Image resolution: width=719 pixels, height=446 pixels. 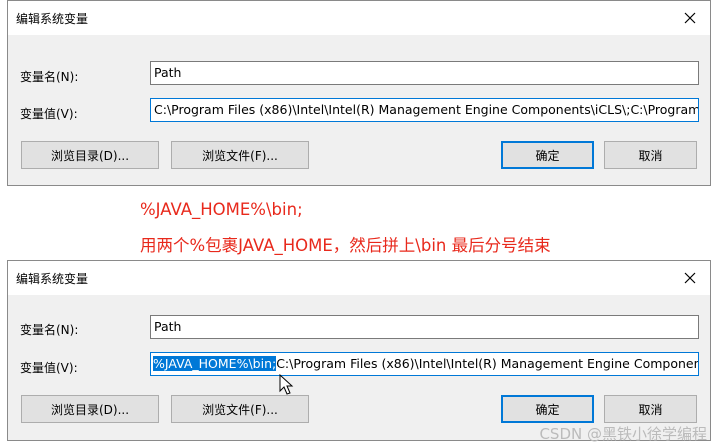 I want to click on mouse-cursor-icon, so click(x=286, y=384).